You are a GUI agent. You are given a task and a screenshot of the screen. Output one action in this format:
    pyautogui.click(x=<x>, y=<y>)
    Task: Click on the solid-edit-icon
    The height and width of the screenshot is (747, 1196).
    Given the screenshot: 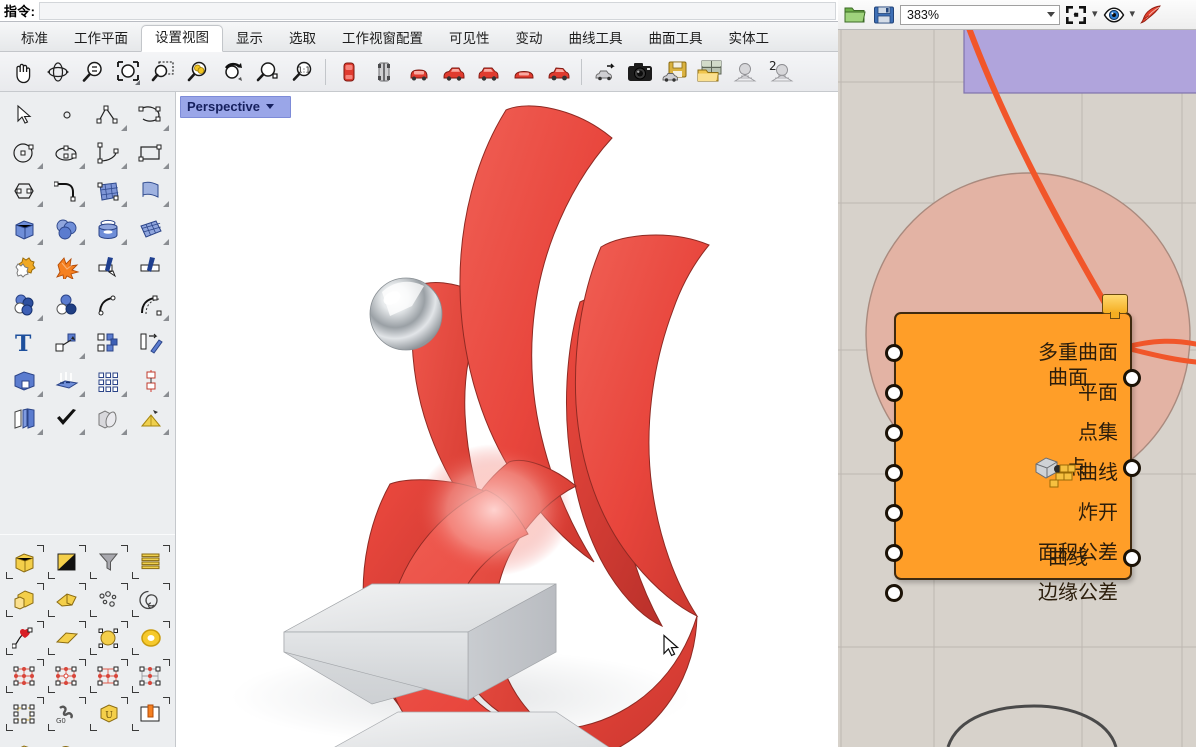 What is the action you would take?
    pyautogui.click(x=25, y=381)
    